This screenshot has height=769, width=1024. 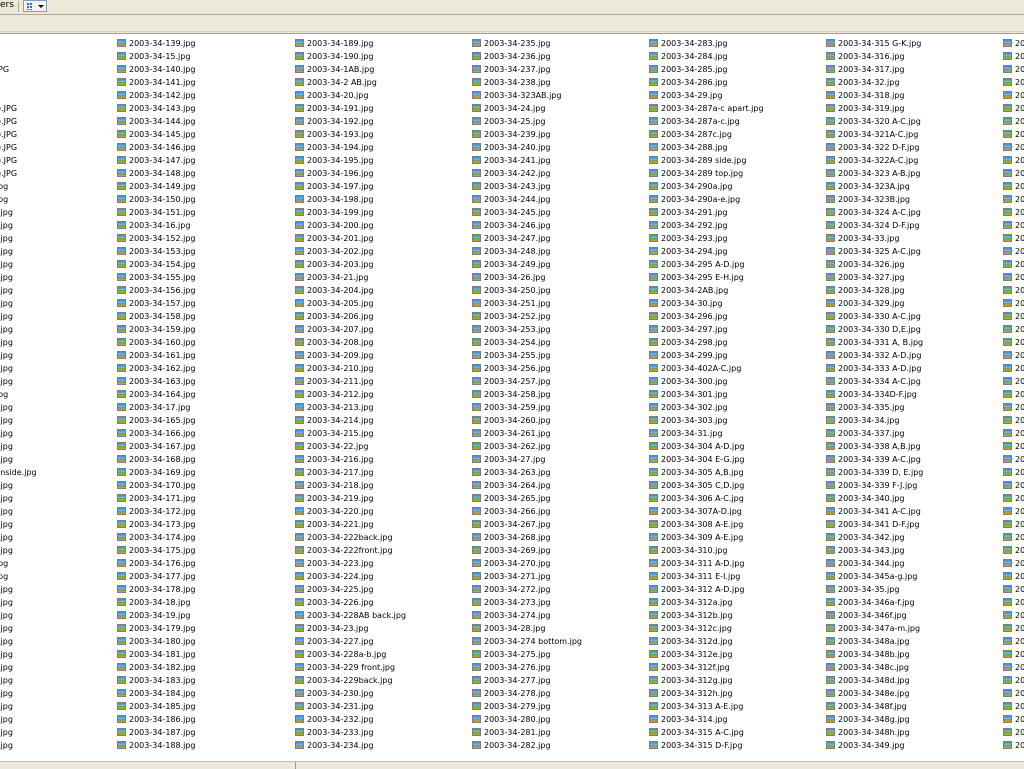 I want to click on file-name: 2003-34-1AB.jpg, so click(x=341, y=69).